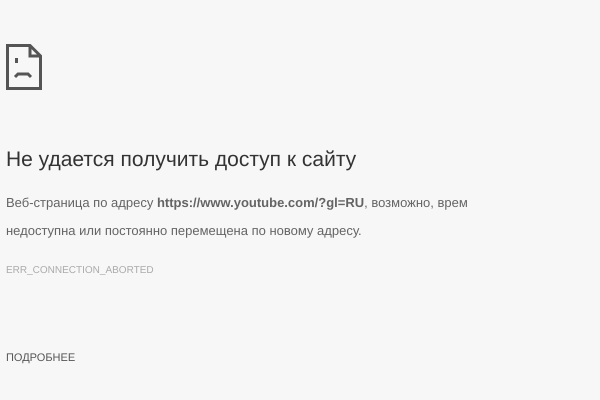 The width and height of the screenshot is (600, 400). I want to click on error-message: Веб-страница по адресу https://www.youtube.com/?gl=RU, возможно, врем, so click(237, 203).